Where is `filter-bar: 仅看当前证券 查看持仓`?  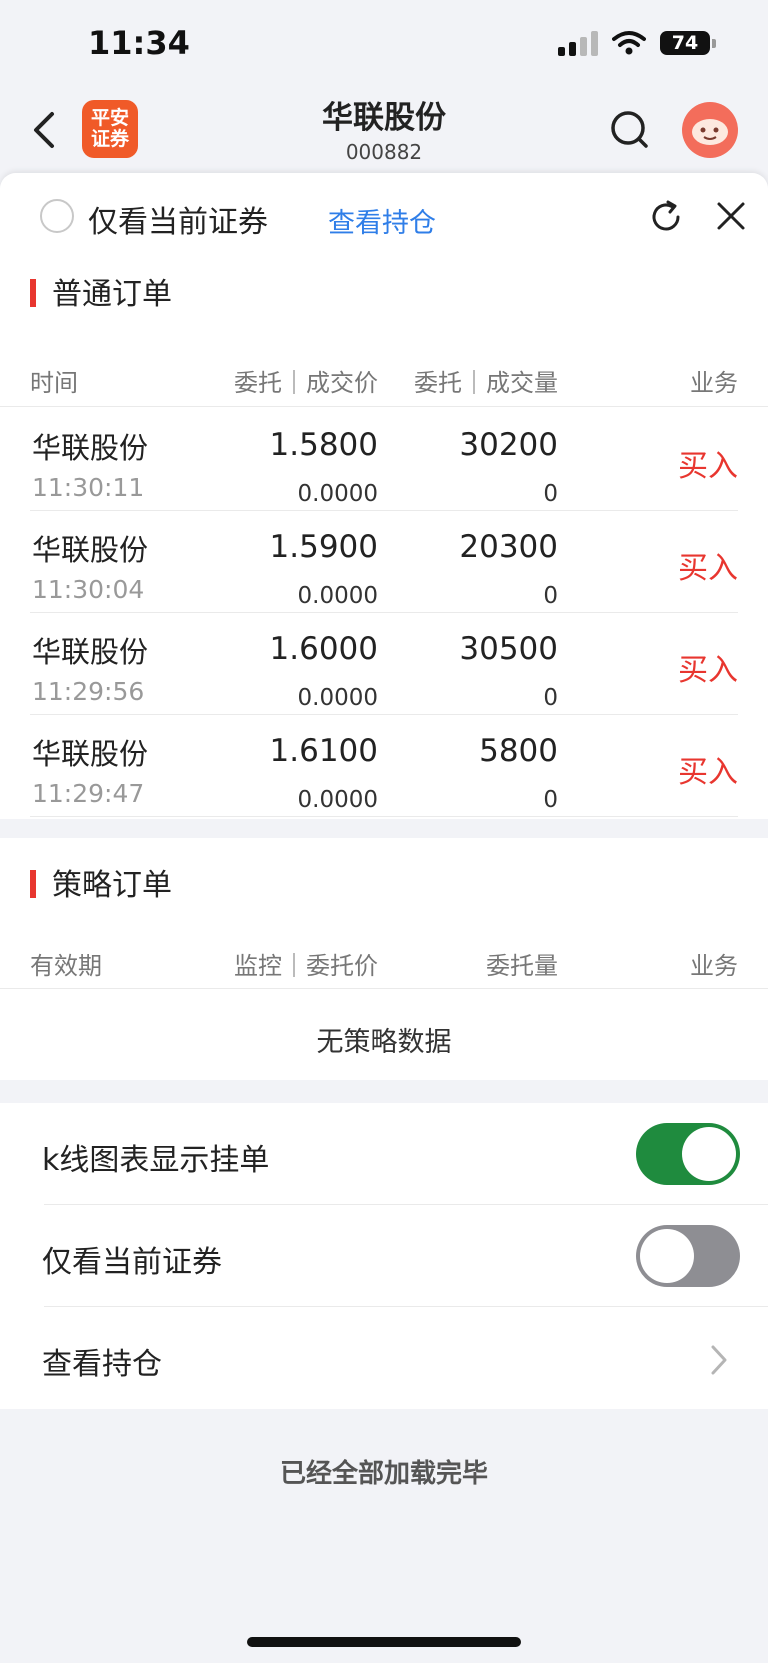
filter-bar: 仅看当前证券 查看持仓 is located at coordinates (384, 213).